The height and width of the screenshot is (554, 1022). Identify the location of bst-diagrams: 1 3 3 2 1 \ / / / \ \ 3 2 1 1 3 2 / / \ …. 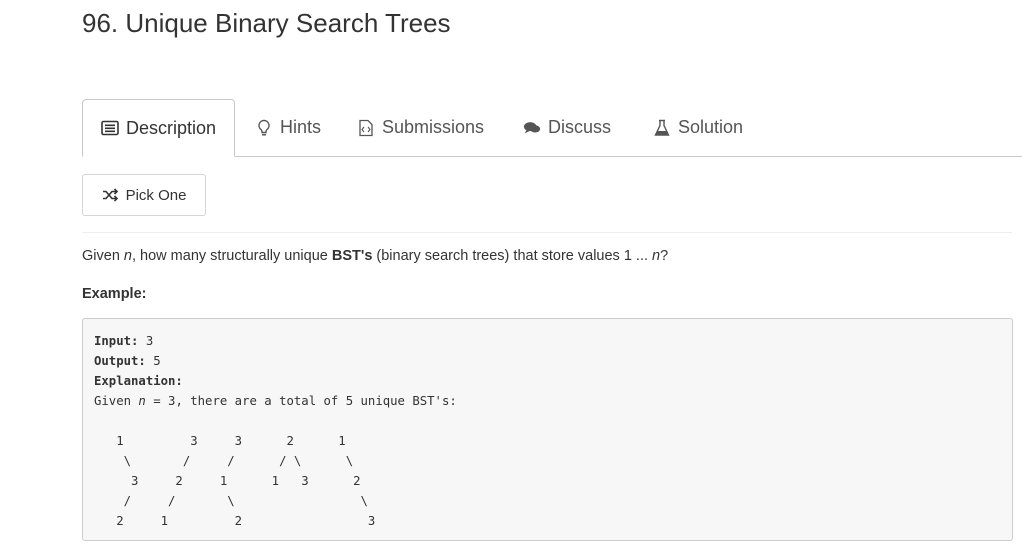
(246, 481).